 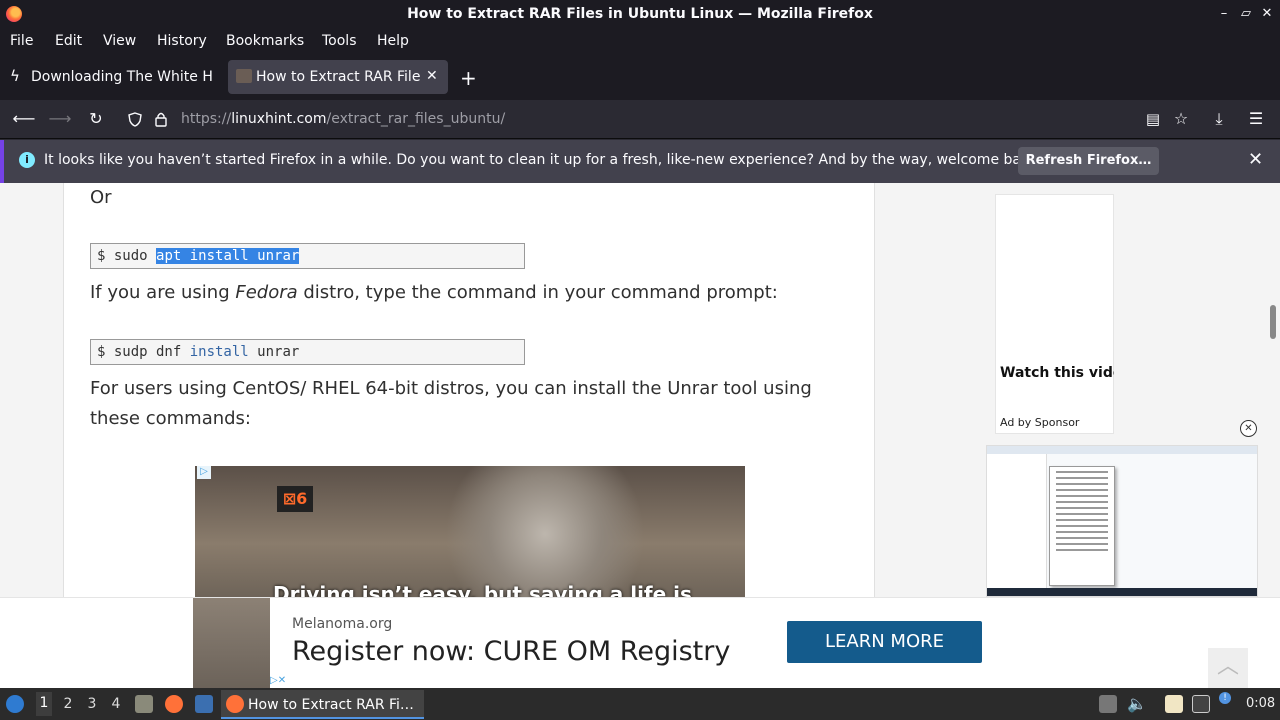 What do you see at coordinates (204, 472) in the screenshot?
I see `adchoices-icon: ▷` at bounding box center [204, 472].